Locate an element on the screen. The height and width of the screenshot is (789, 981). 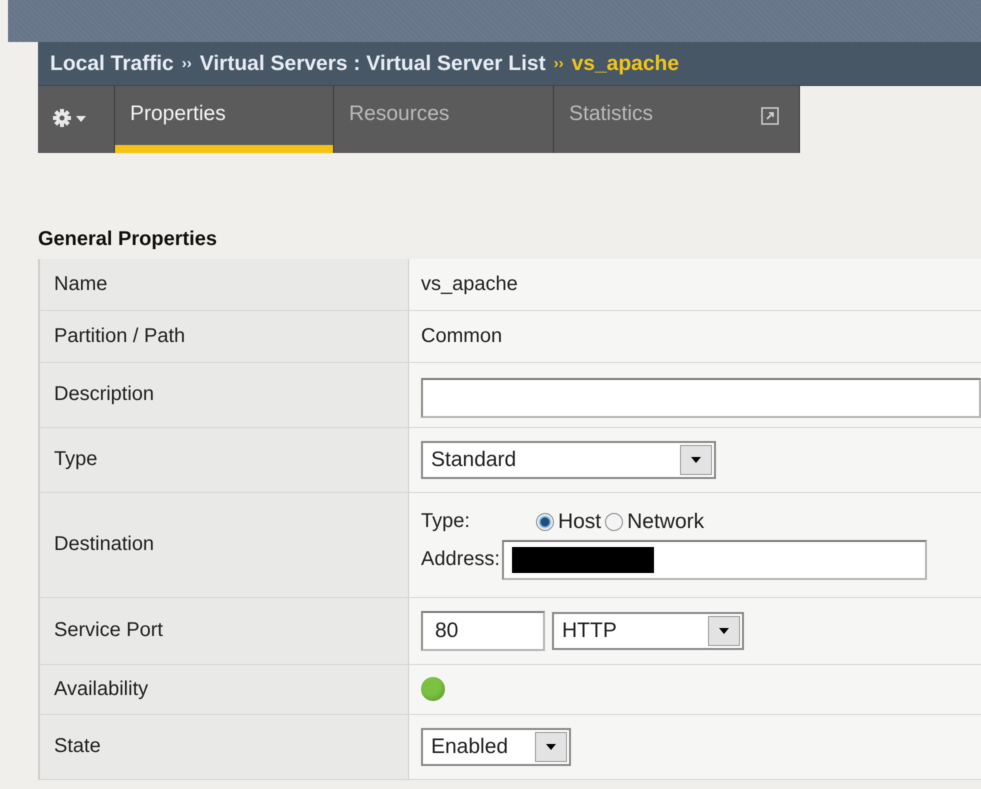
dropdown: Standard is located at coordinates (568, 459).